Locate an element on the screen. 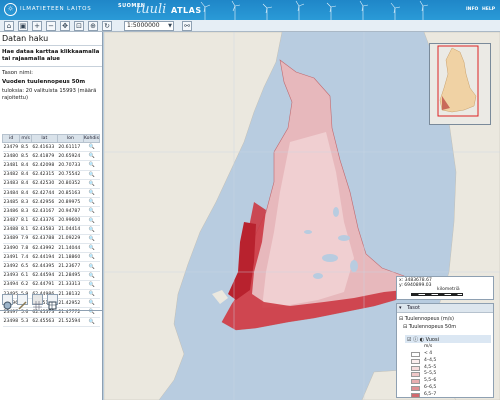  panel-tools is located at coordinates (51, 302).